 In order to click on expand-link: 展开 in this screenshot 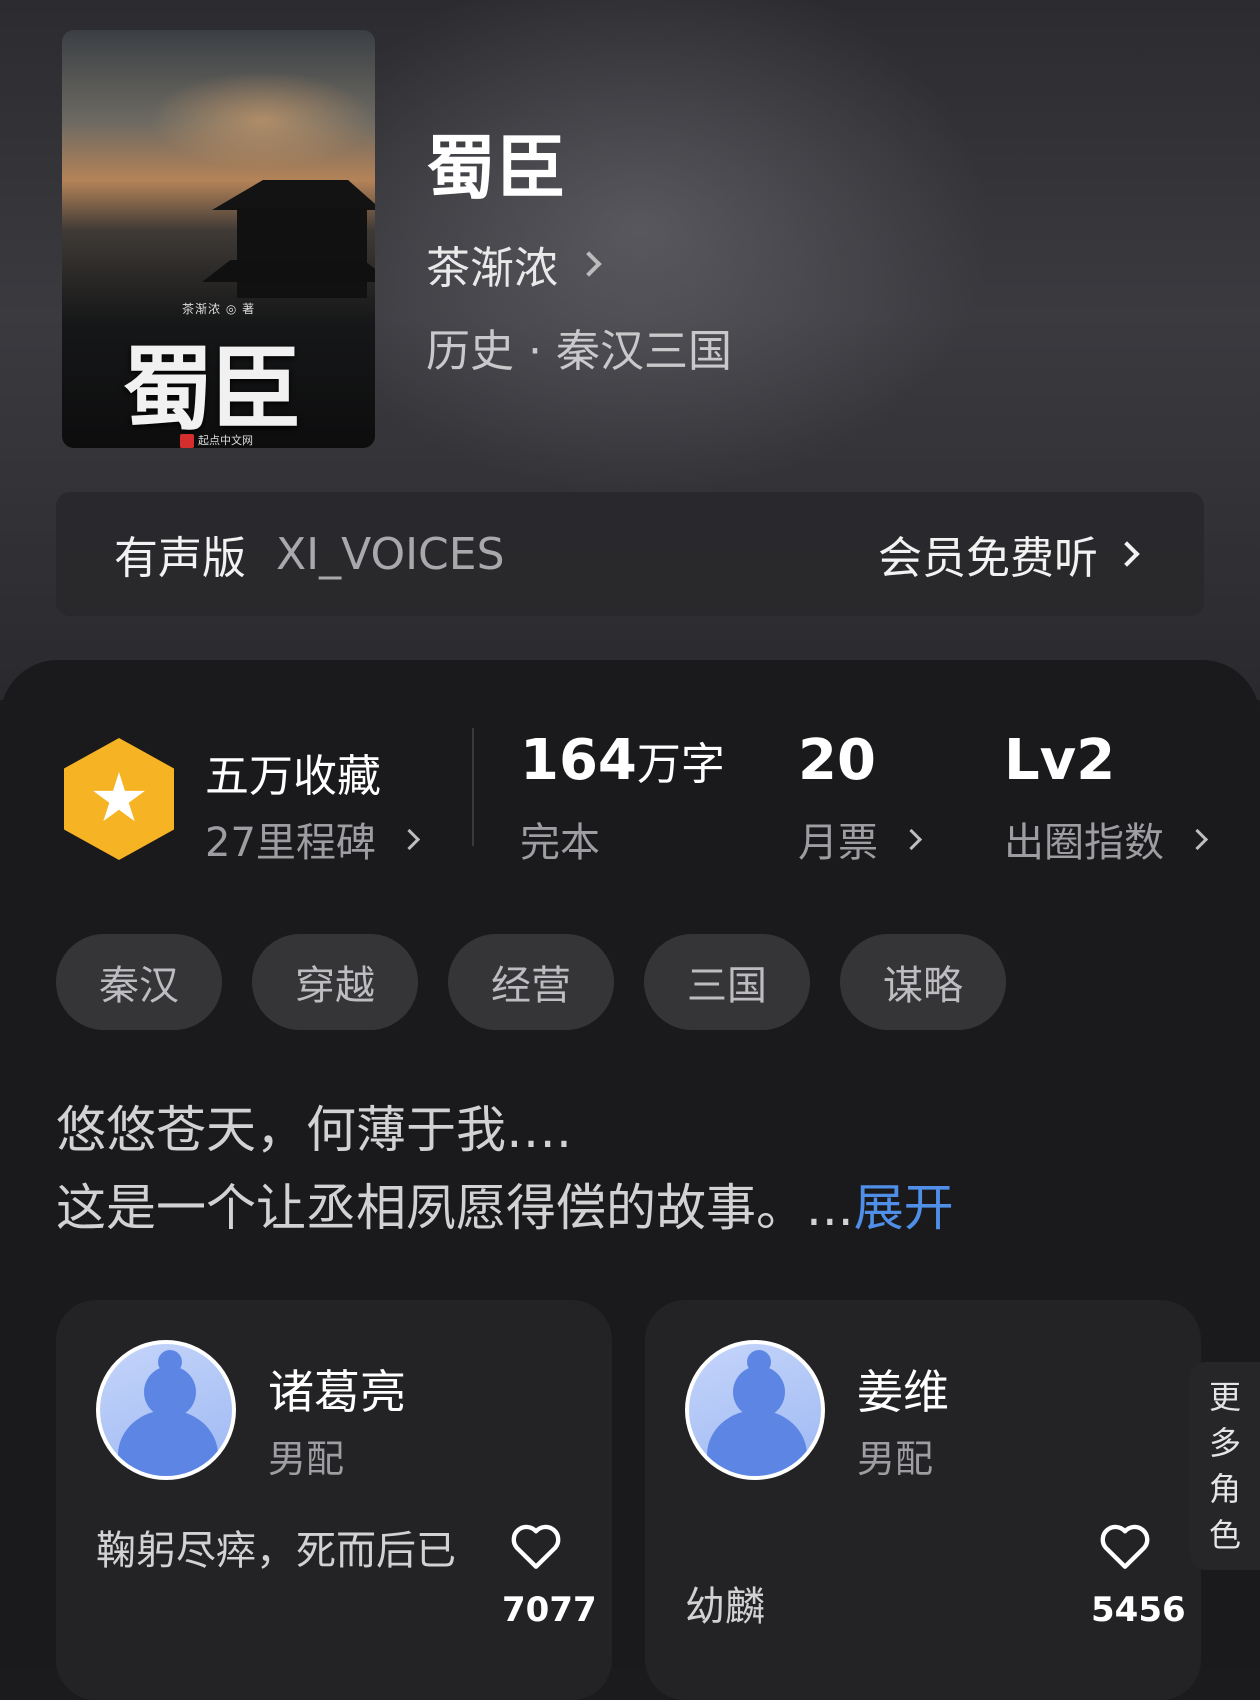, I will do `click(904, 1208)`.